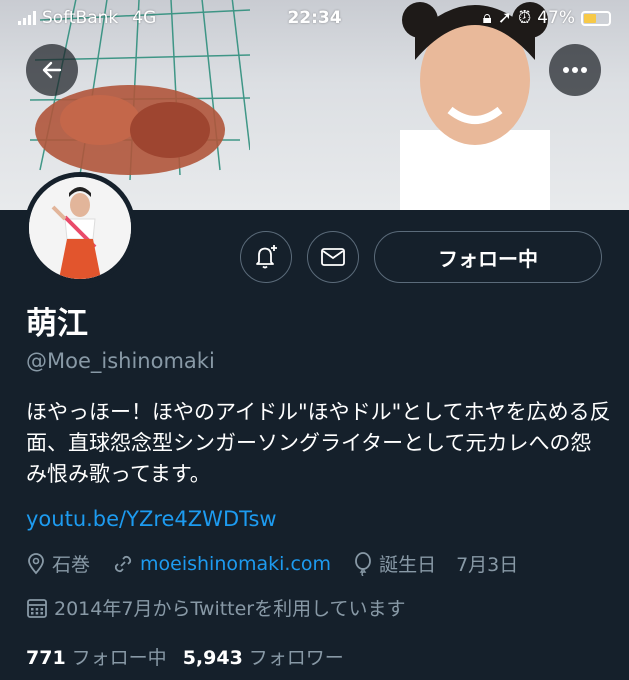 The height and width of the screenshot is (680, 629). I want to click on birthday-item: 誕生日 7月3日, so click(435, 563).